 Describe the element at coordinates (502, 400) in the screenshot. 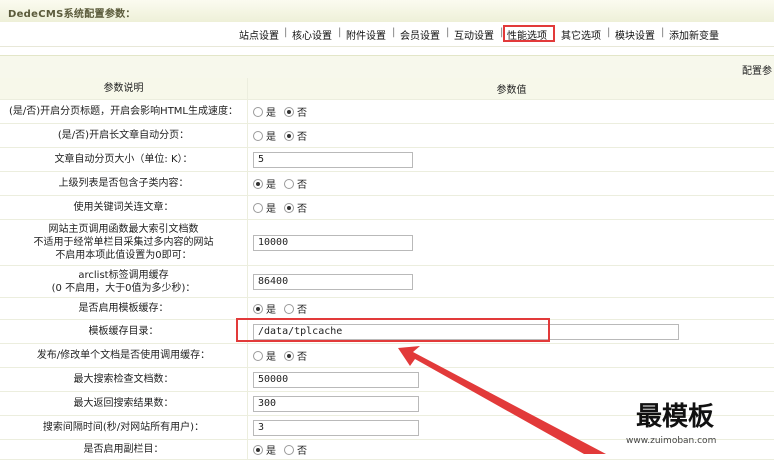

I see `annotation-arrow` at that location.